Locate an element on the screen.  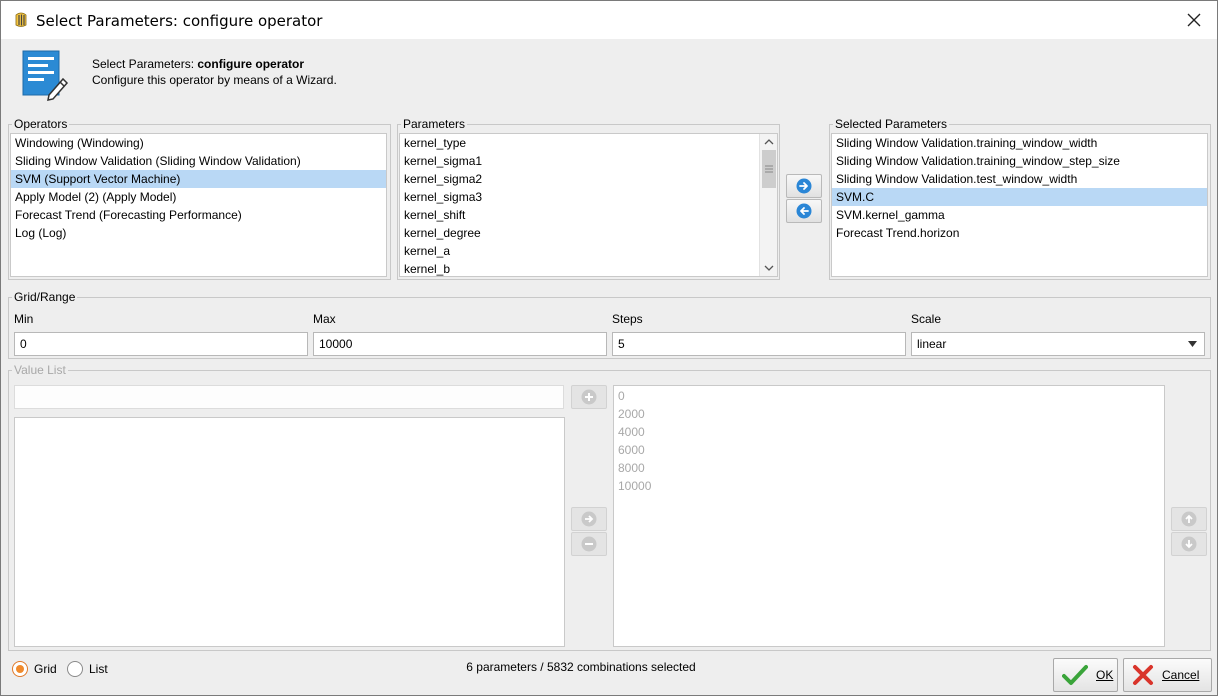
wizard-document-icon is located at coordinates (45, 75).